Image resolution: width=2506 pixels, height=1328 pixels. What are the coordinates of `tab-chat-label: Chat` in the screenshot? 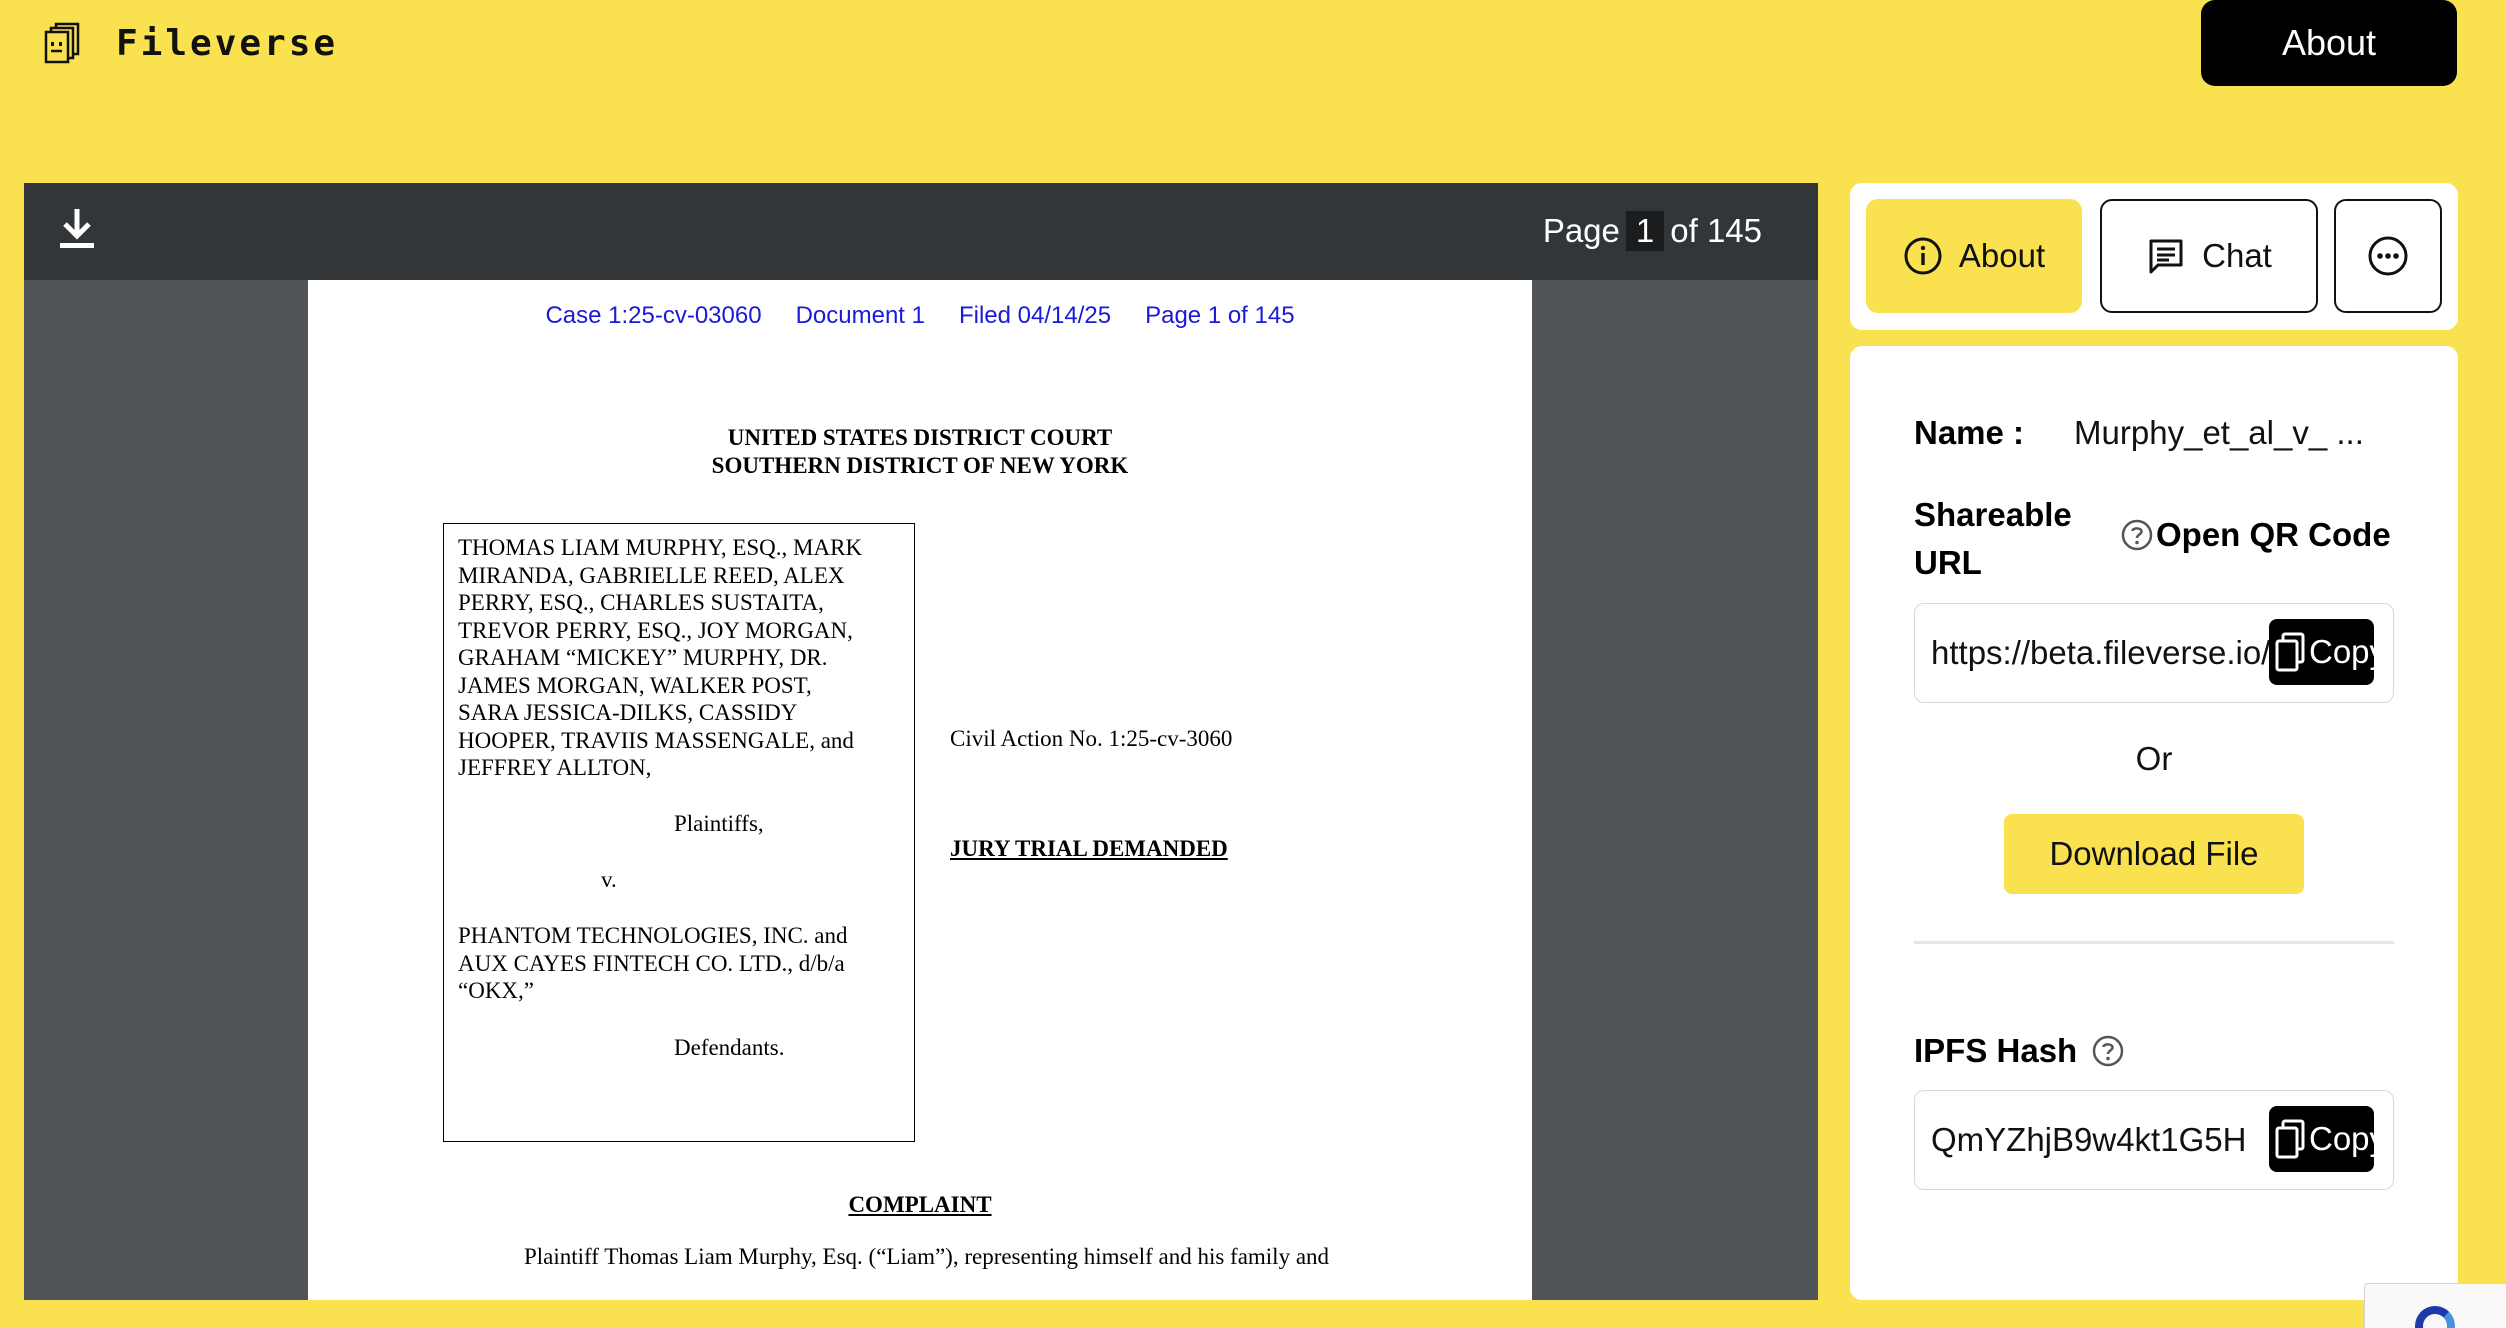 It's located at (2237, 255).